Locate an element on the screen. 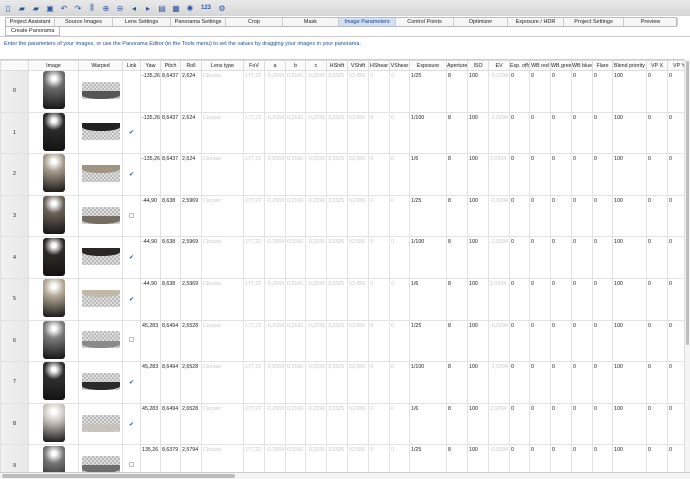 This screenshot has width=690, height=479. tab-image-parameters: Image Parameters is located at coordinates (367, 22).